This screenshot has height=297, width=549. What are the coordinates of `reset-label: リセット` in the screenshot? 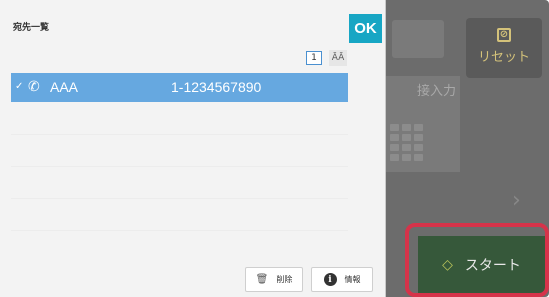 It's located at (503, 57).